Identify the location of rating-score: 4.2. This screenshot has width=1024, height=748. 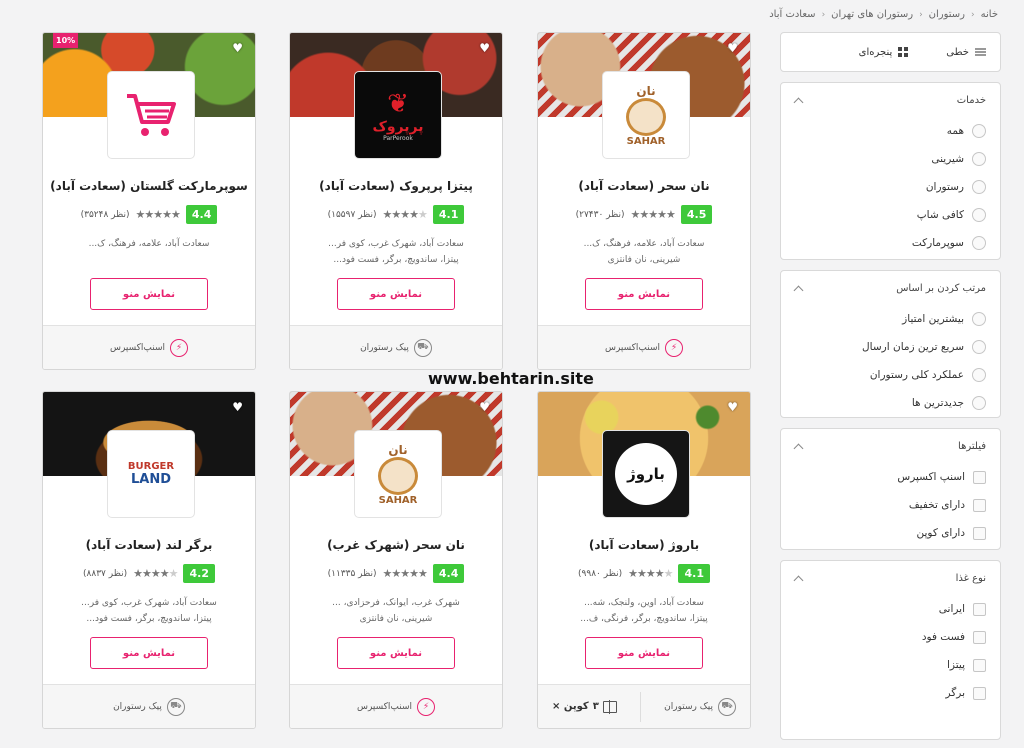
(199, 573).